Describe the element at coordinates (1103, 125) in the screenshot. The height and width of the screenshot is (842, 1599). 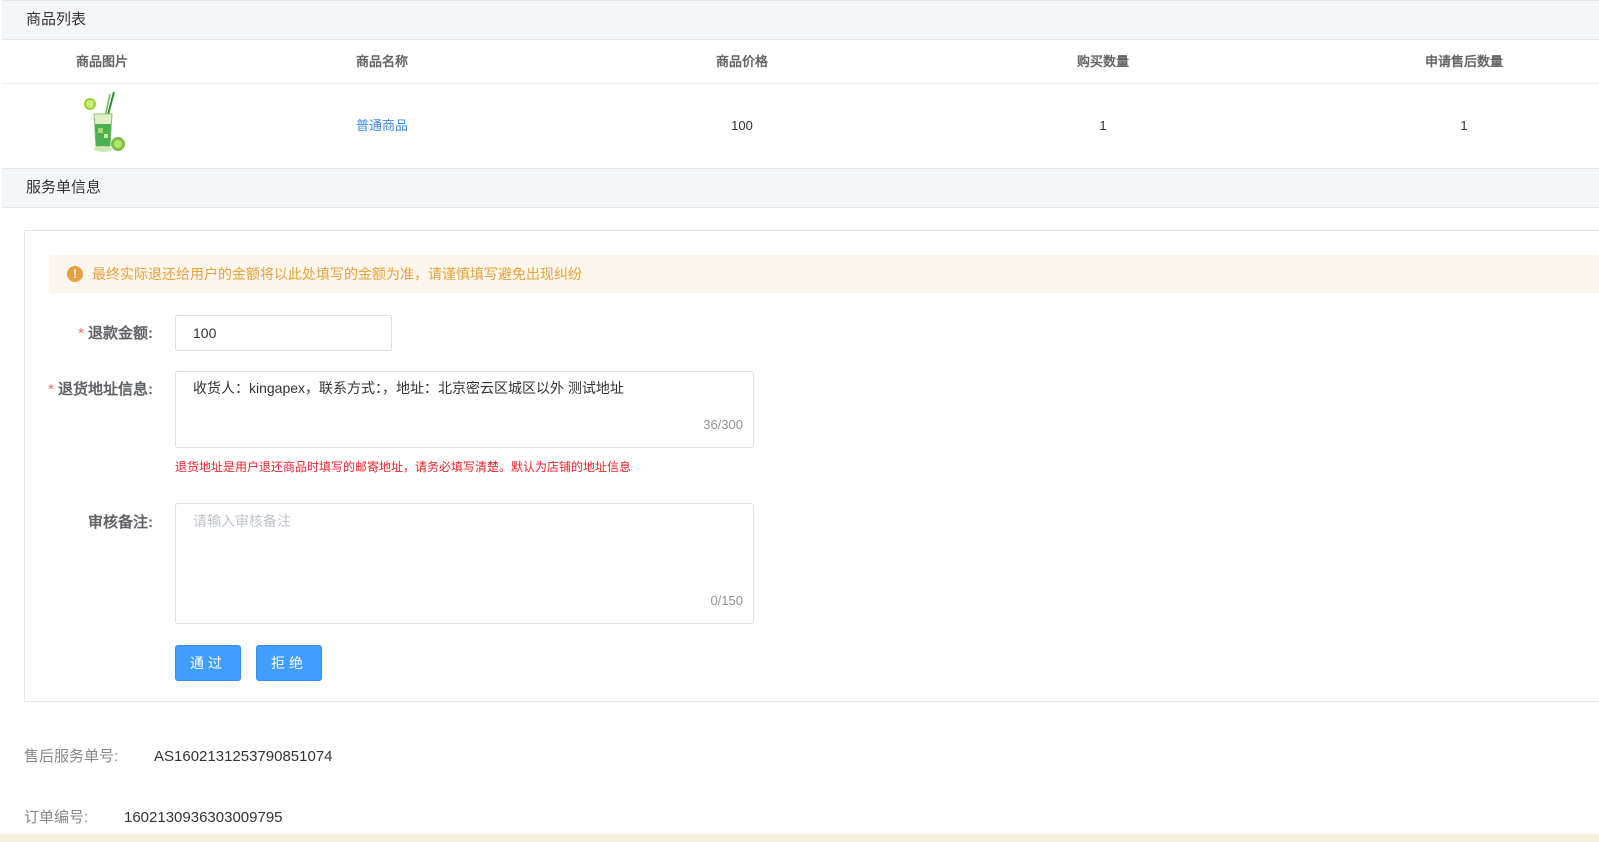
I see `purchase-quantity: 1` at that location.